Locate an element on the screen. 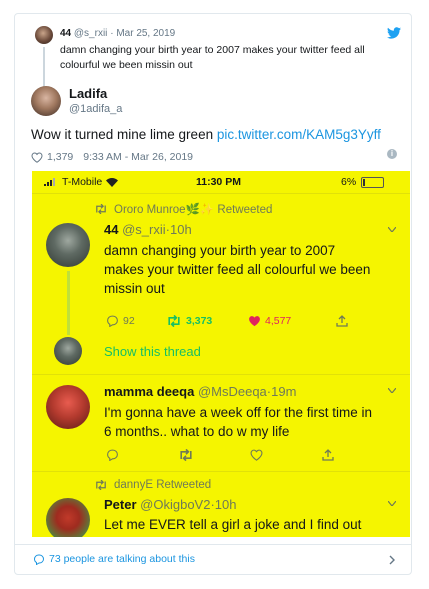 The height and width of the screenshot is (589, 429). like-action: 4,577 is located at coordinates (292, 321).